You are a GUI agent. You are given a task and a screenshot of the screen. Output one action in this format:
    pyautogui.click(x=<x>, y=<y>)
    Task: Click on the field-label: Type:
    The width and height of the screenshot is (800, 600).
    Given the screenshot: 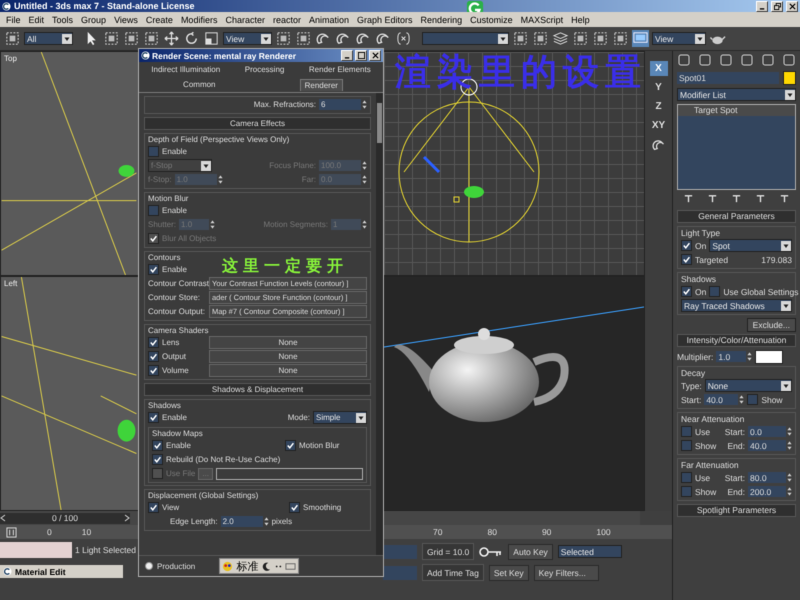 What is the action you would take?
    pyautogui.click(x=691, y=385)
    